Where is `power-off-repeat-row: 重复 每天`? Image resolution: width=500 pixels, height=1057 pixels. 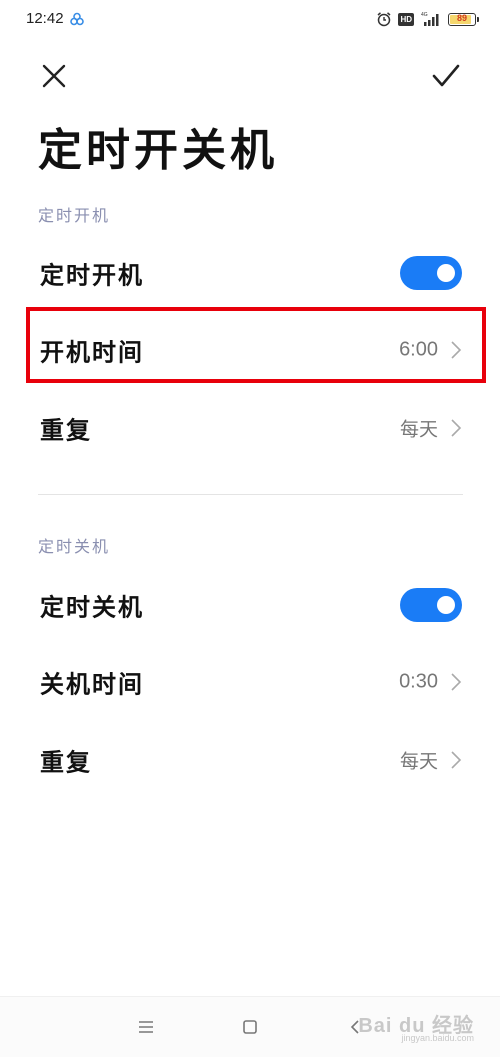
power-off-repeat-row: 重复 每天 is located at coordinates (250, 760).